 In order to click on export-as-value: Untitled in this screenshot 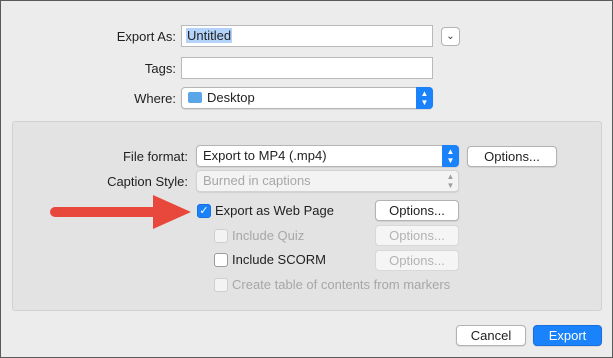, I will do `click(209, 35)`.